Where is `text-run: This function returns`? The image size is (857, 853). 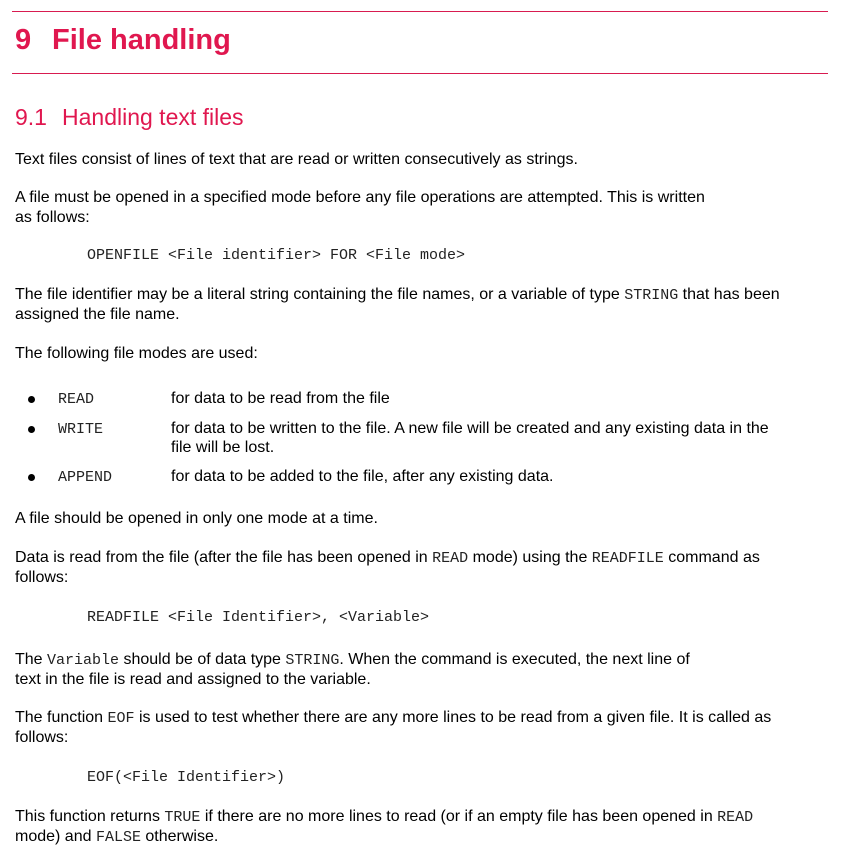
text-run: This function returns is located at coordinates (90, 816).